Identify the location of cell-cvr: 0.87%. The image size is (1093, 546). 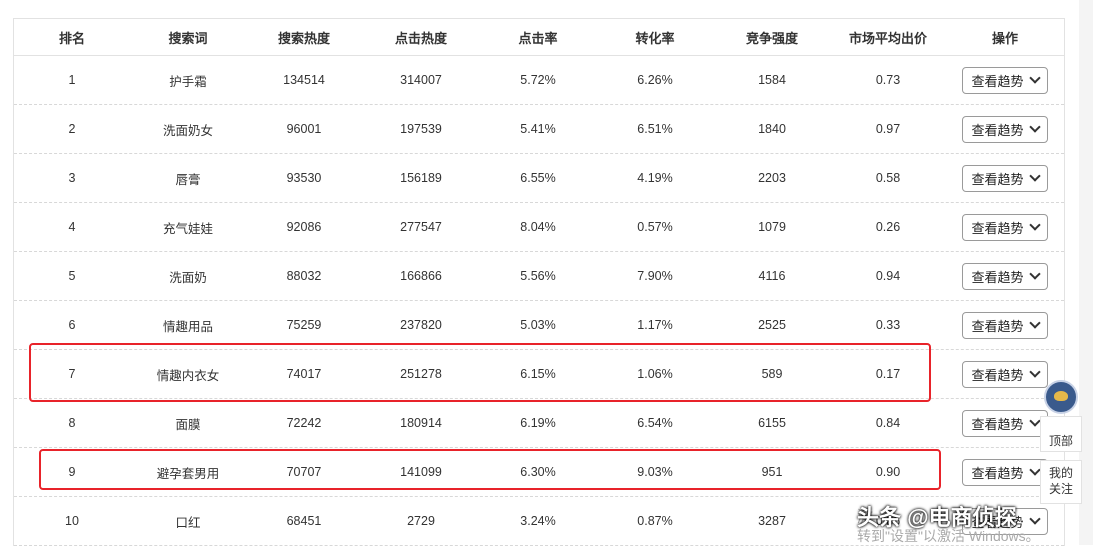
(655, 521).